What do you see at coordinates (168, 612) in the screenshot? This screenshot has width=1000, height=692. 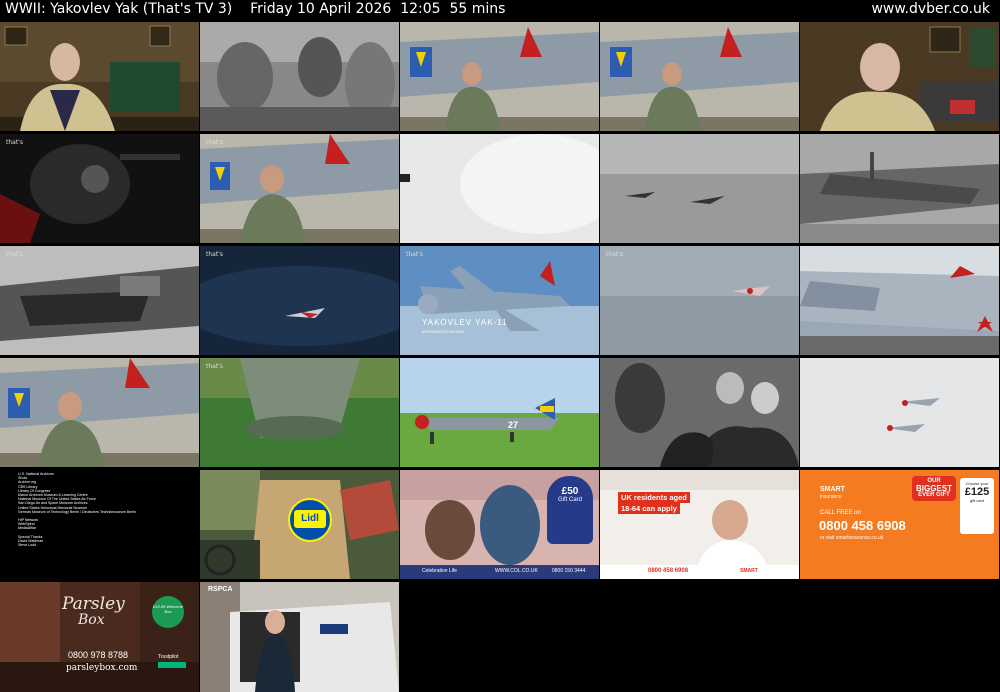 I see `welcome-box-badge: £19.99 Welcome Box` at bounding box center [168, 612].